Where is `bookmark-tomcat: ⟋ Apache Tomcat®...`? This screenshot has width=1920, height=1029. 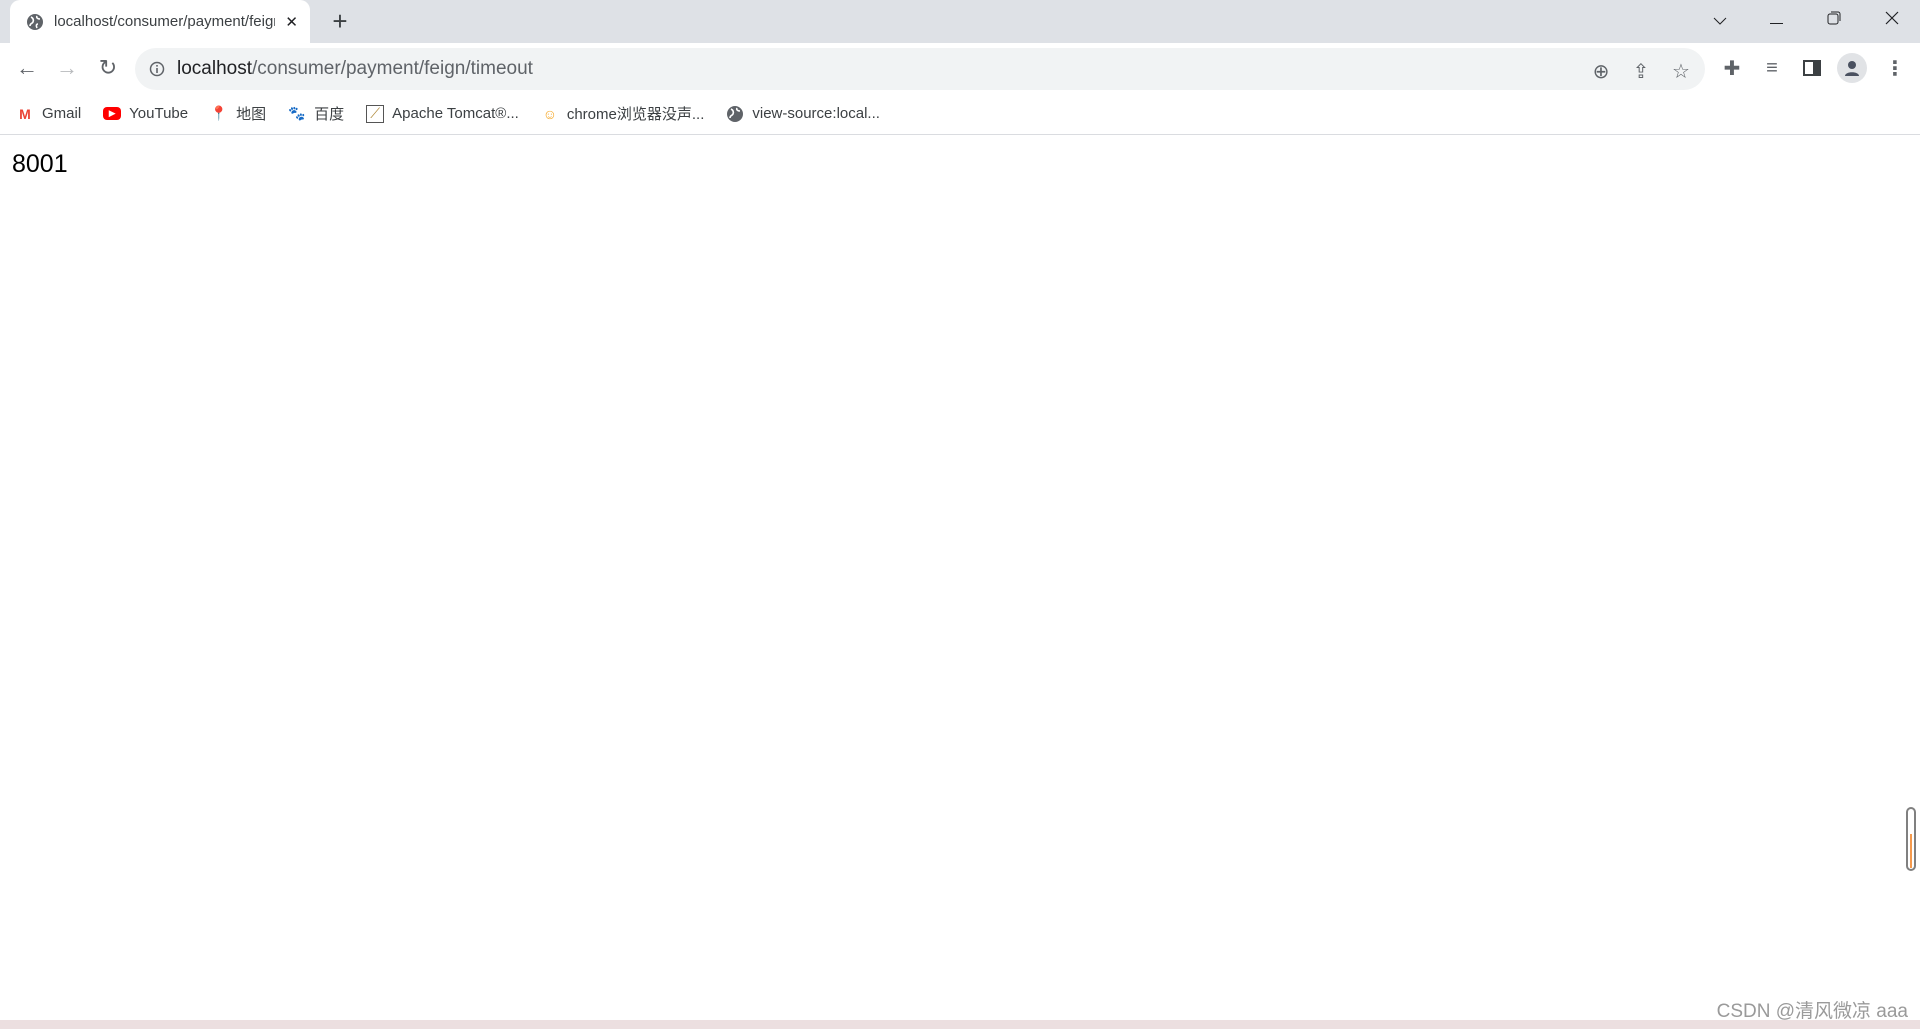
bookmark-tomcat: ⟋ Apache Tomcat®... is located at coordinates (442, 113).